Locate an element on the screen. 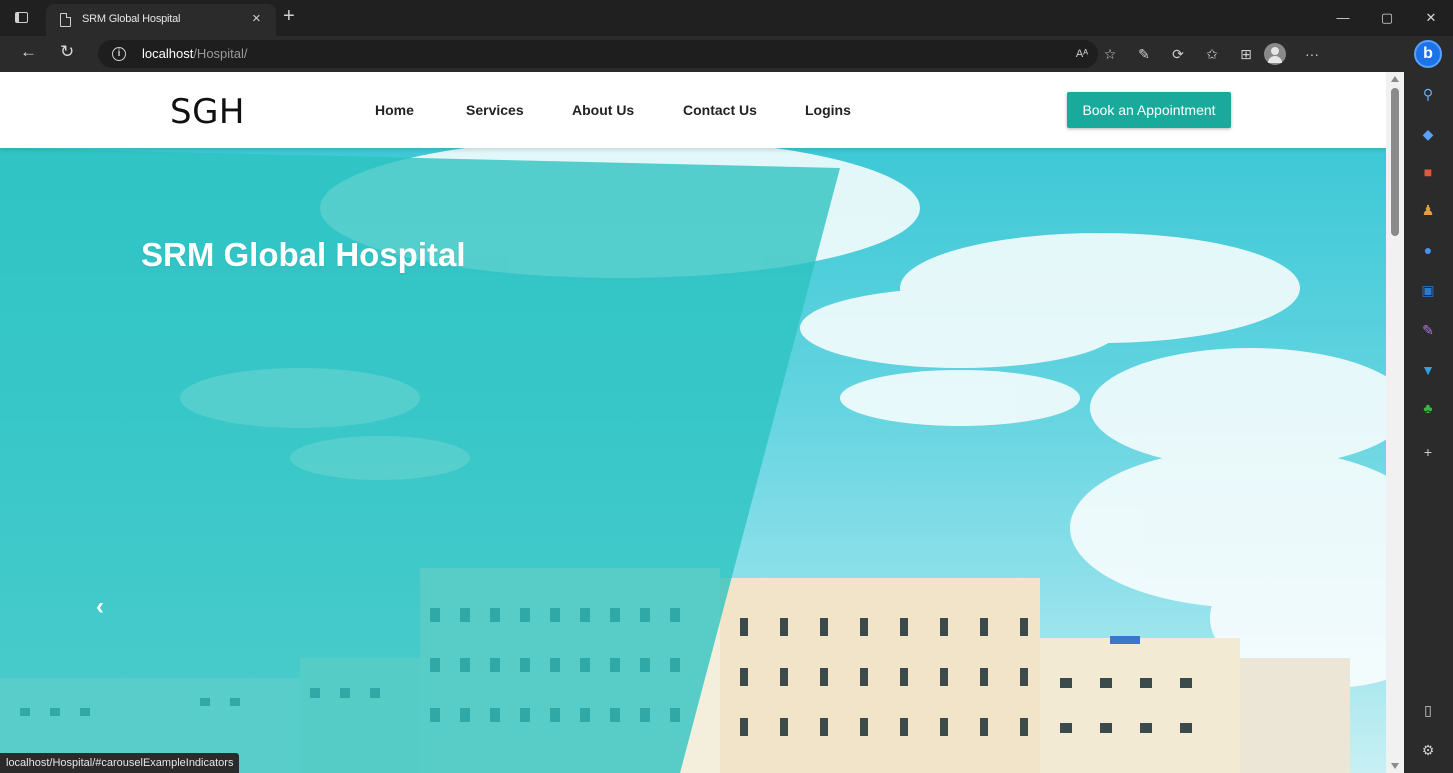 The height and width of the screenshot is (773, 1453). profile-icon is located at coordinates (1275, 54).